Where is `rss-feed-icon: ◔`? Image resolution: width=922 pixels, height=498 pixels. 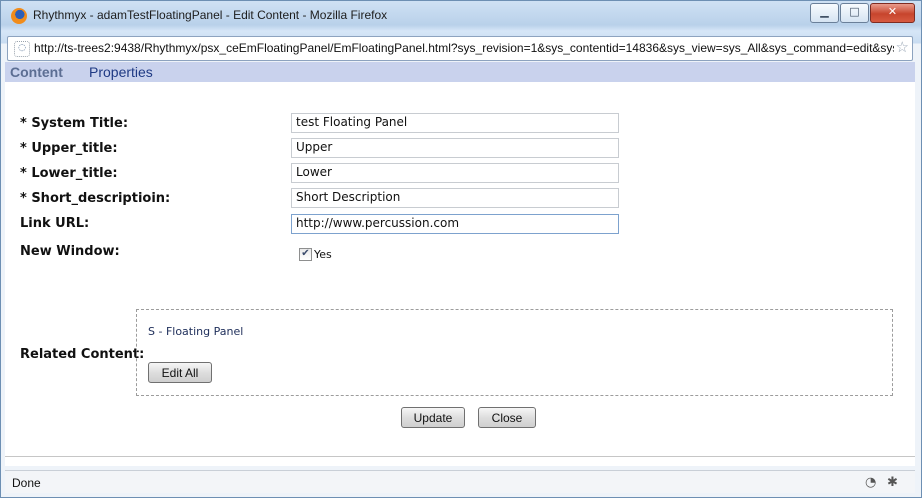
rss-feed-icon: ◔ is located at coordinates (870, 482).